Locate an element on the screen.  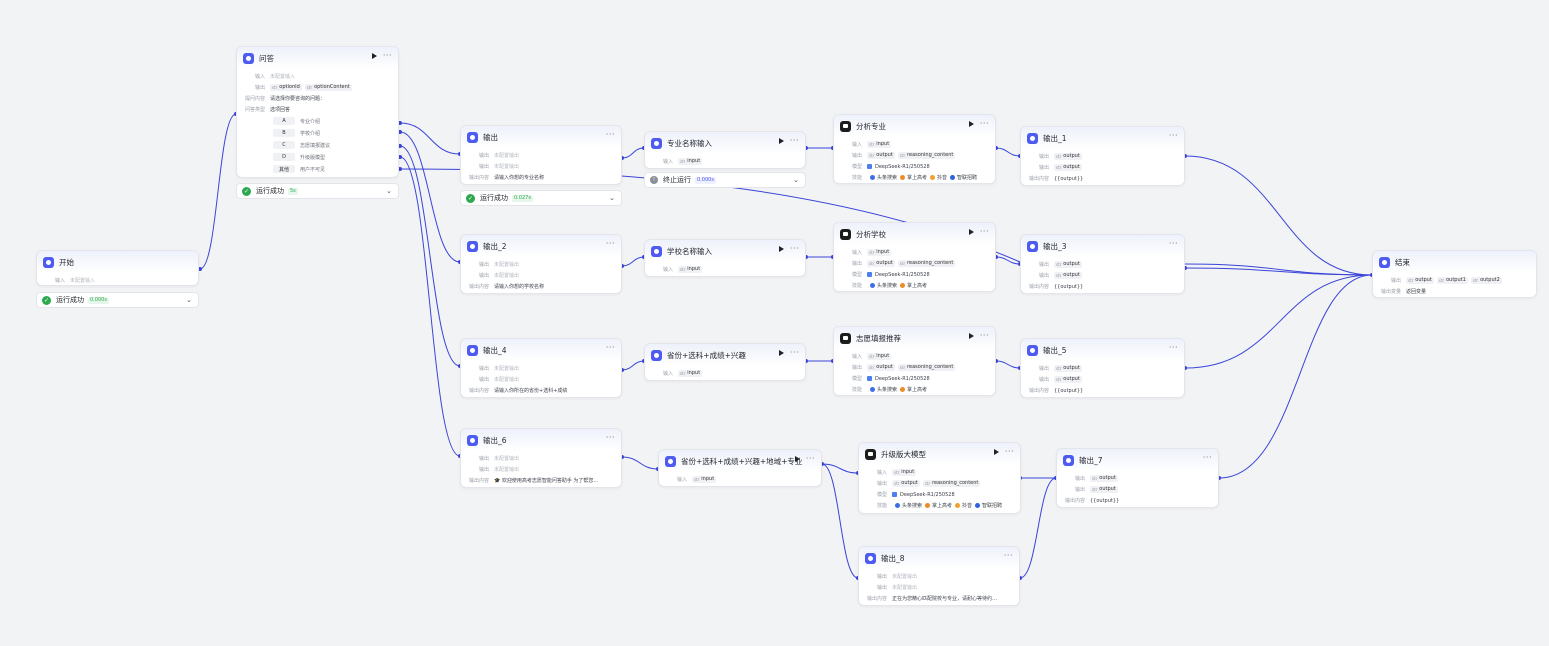
field-label: 模型 is located at coordinates (856, 167).